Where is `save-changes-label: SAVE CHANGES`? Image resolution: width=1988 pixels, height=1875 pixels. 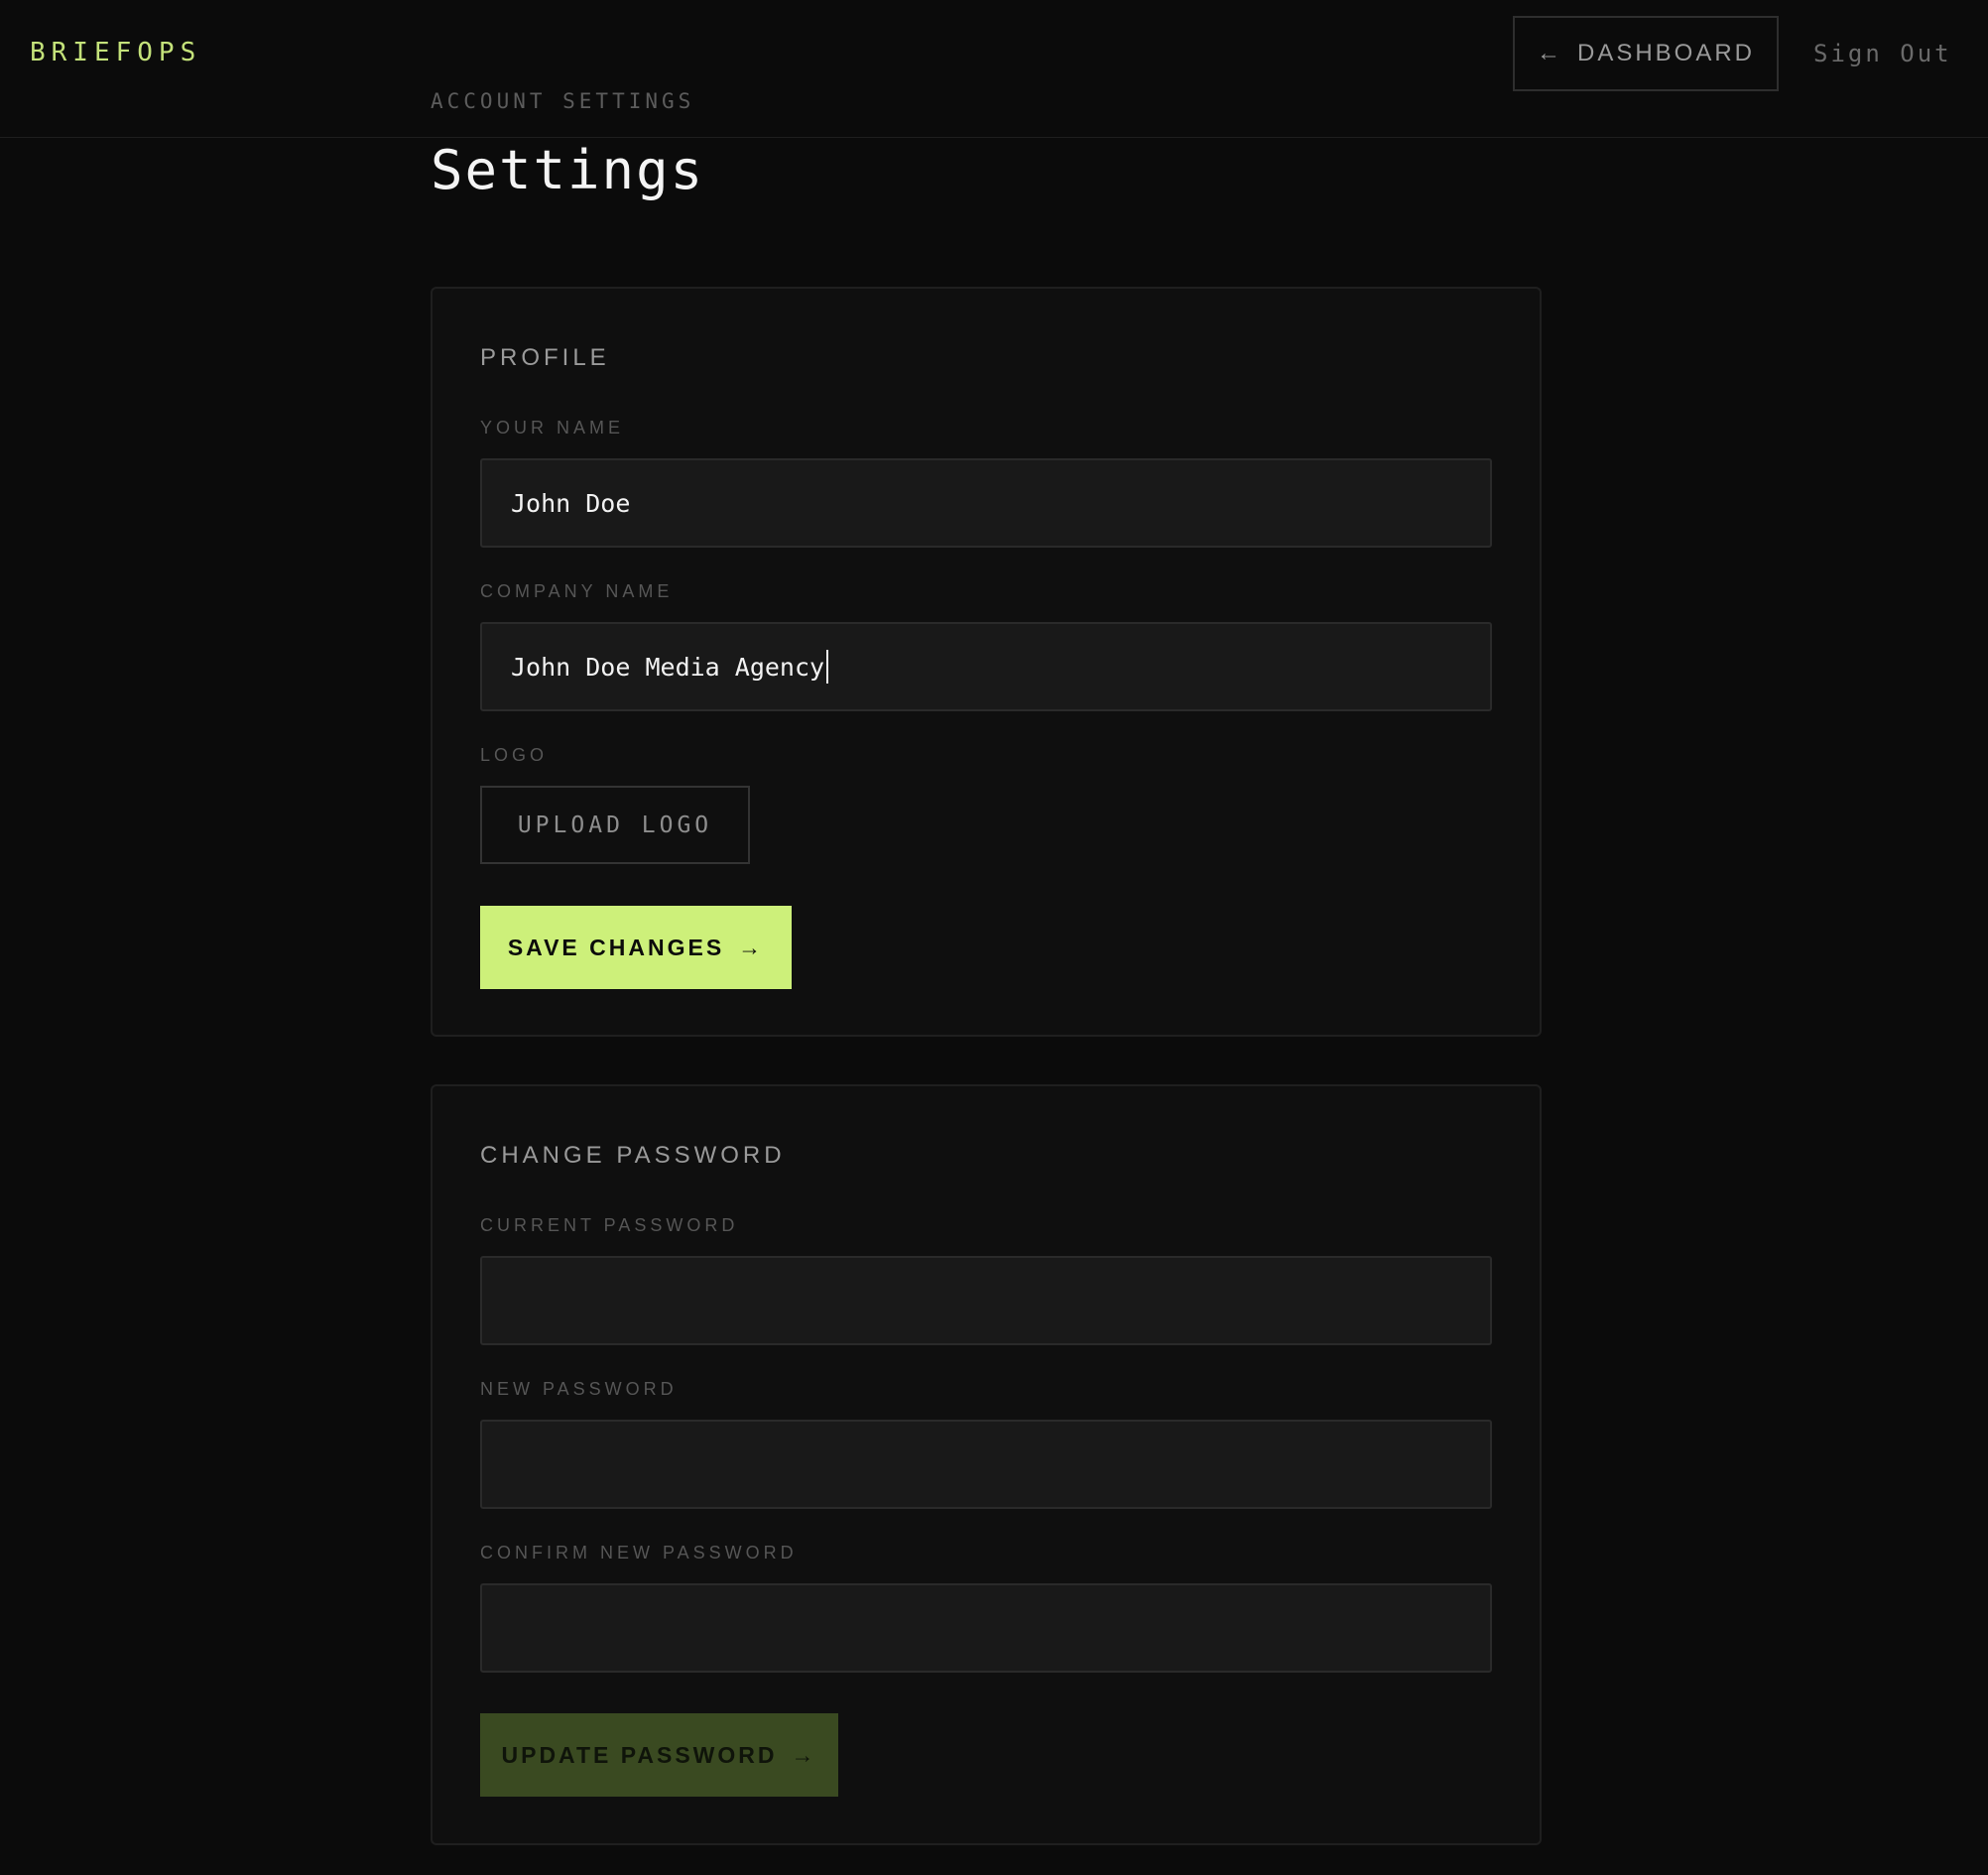 save-changes-label: SAVE CHANGES is located at coordinates (616, 947).